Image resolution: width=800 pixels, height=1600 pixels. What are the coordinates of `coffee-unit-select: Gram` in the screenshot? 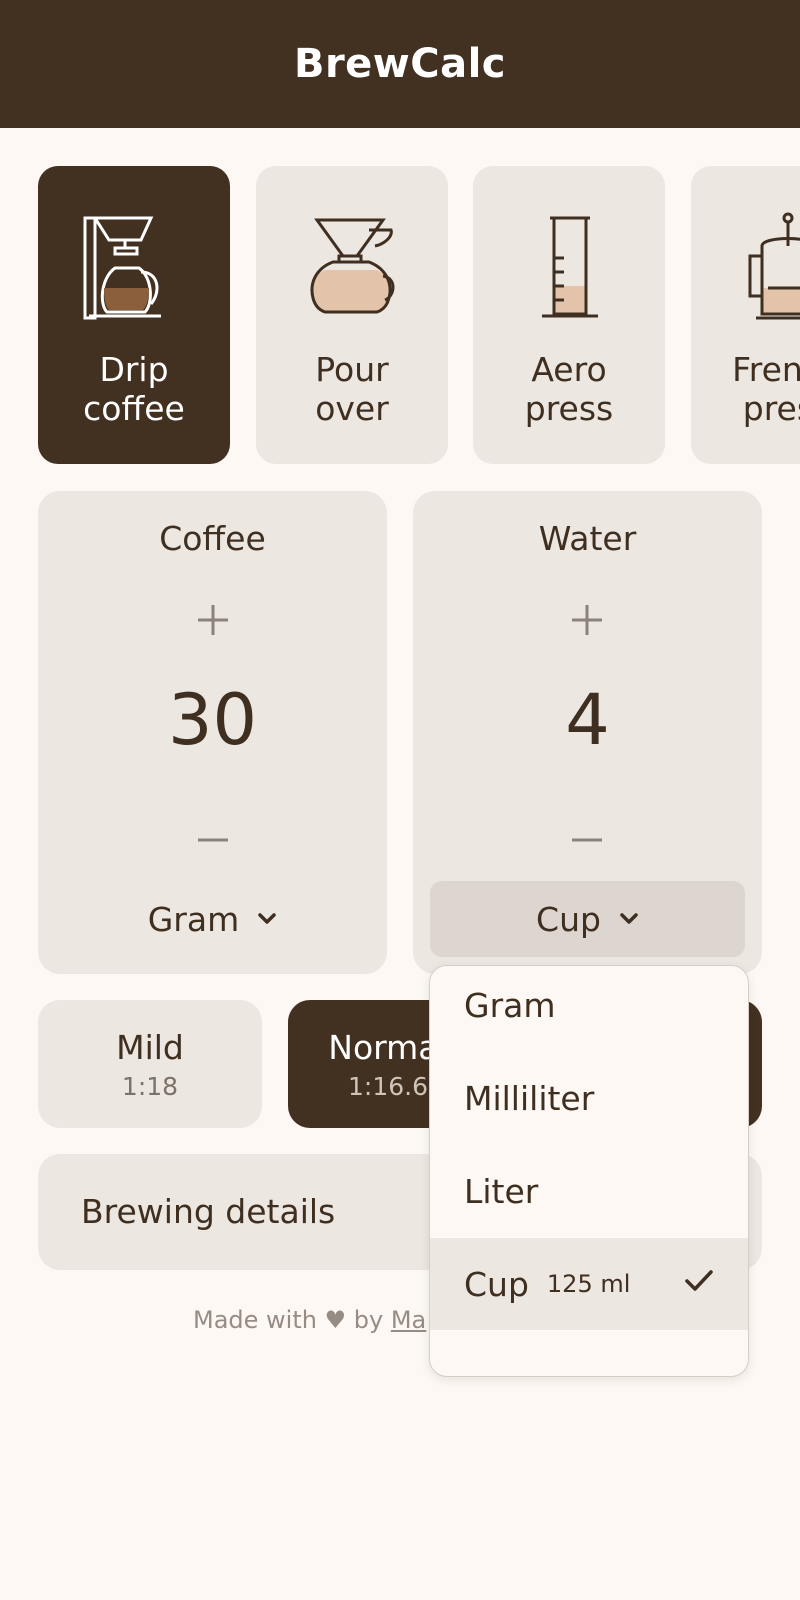 It's located at (212, 919).